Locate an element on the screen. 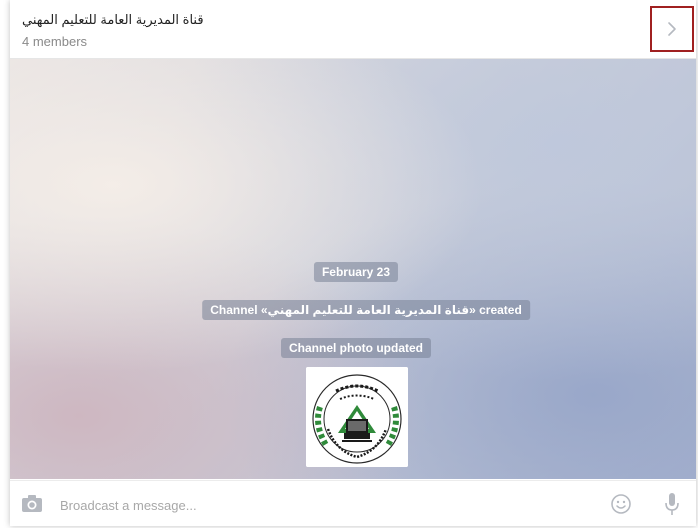  message-composer is located at coordinates (353, 503).